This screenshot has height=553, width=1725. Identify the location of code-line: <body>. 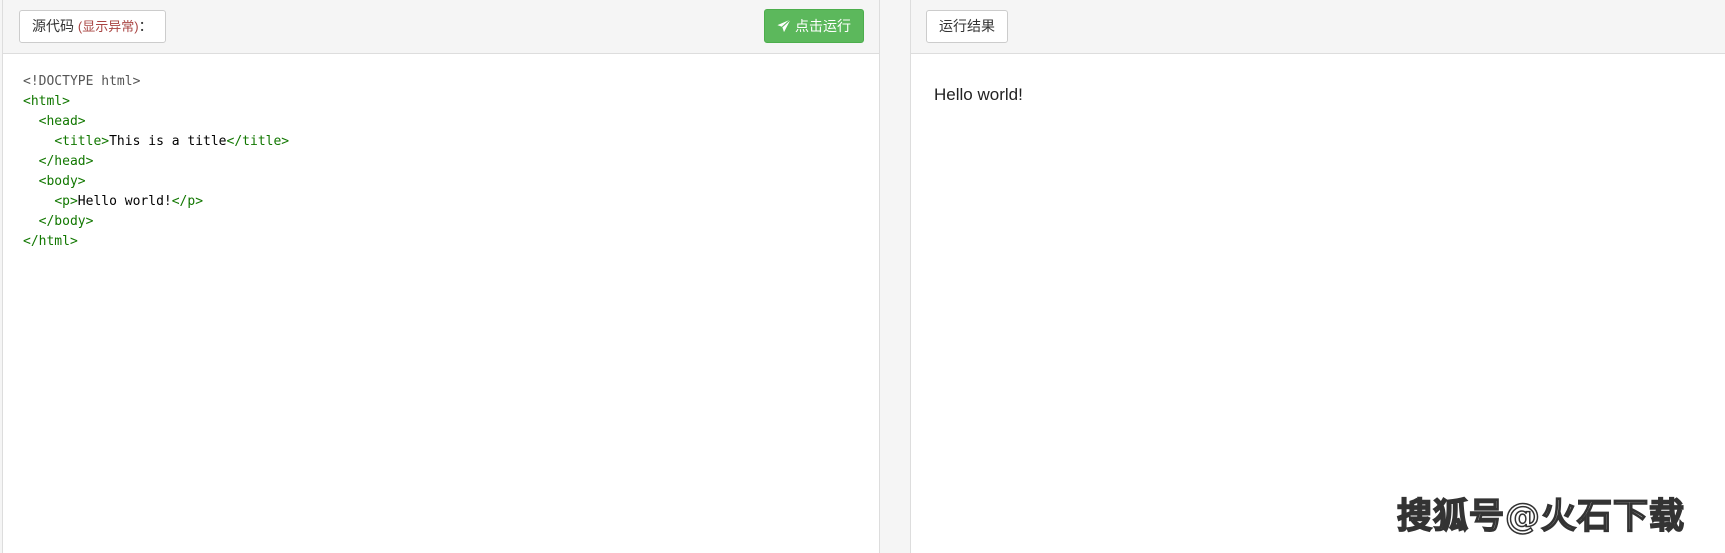
(446, 182).